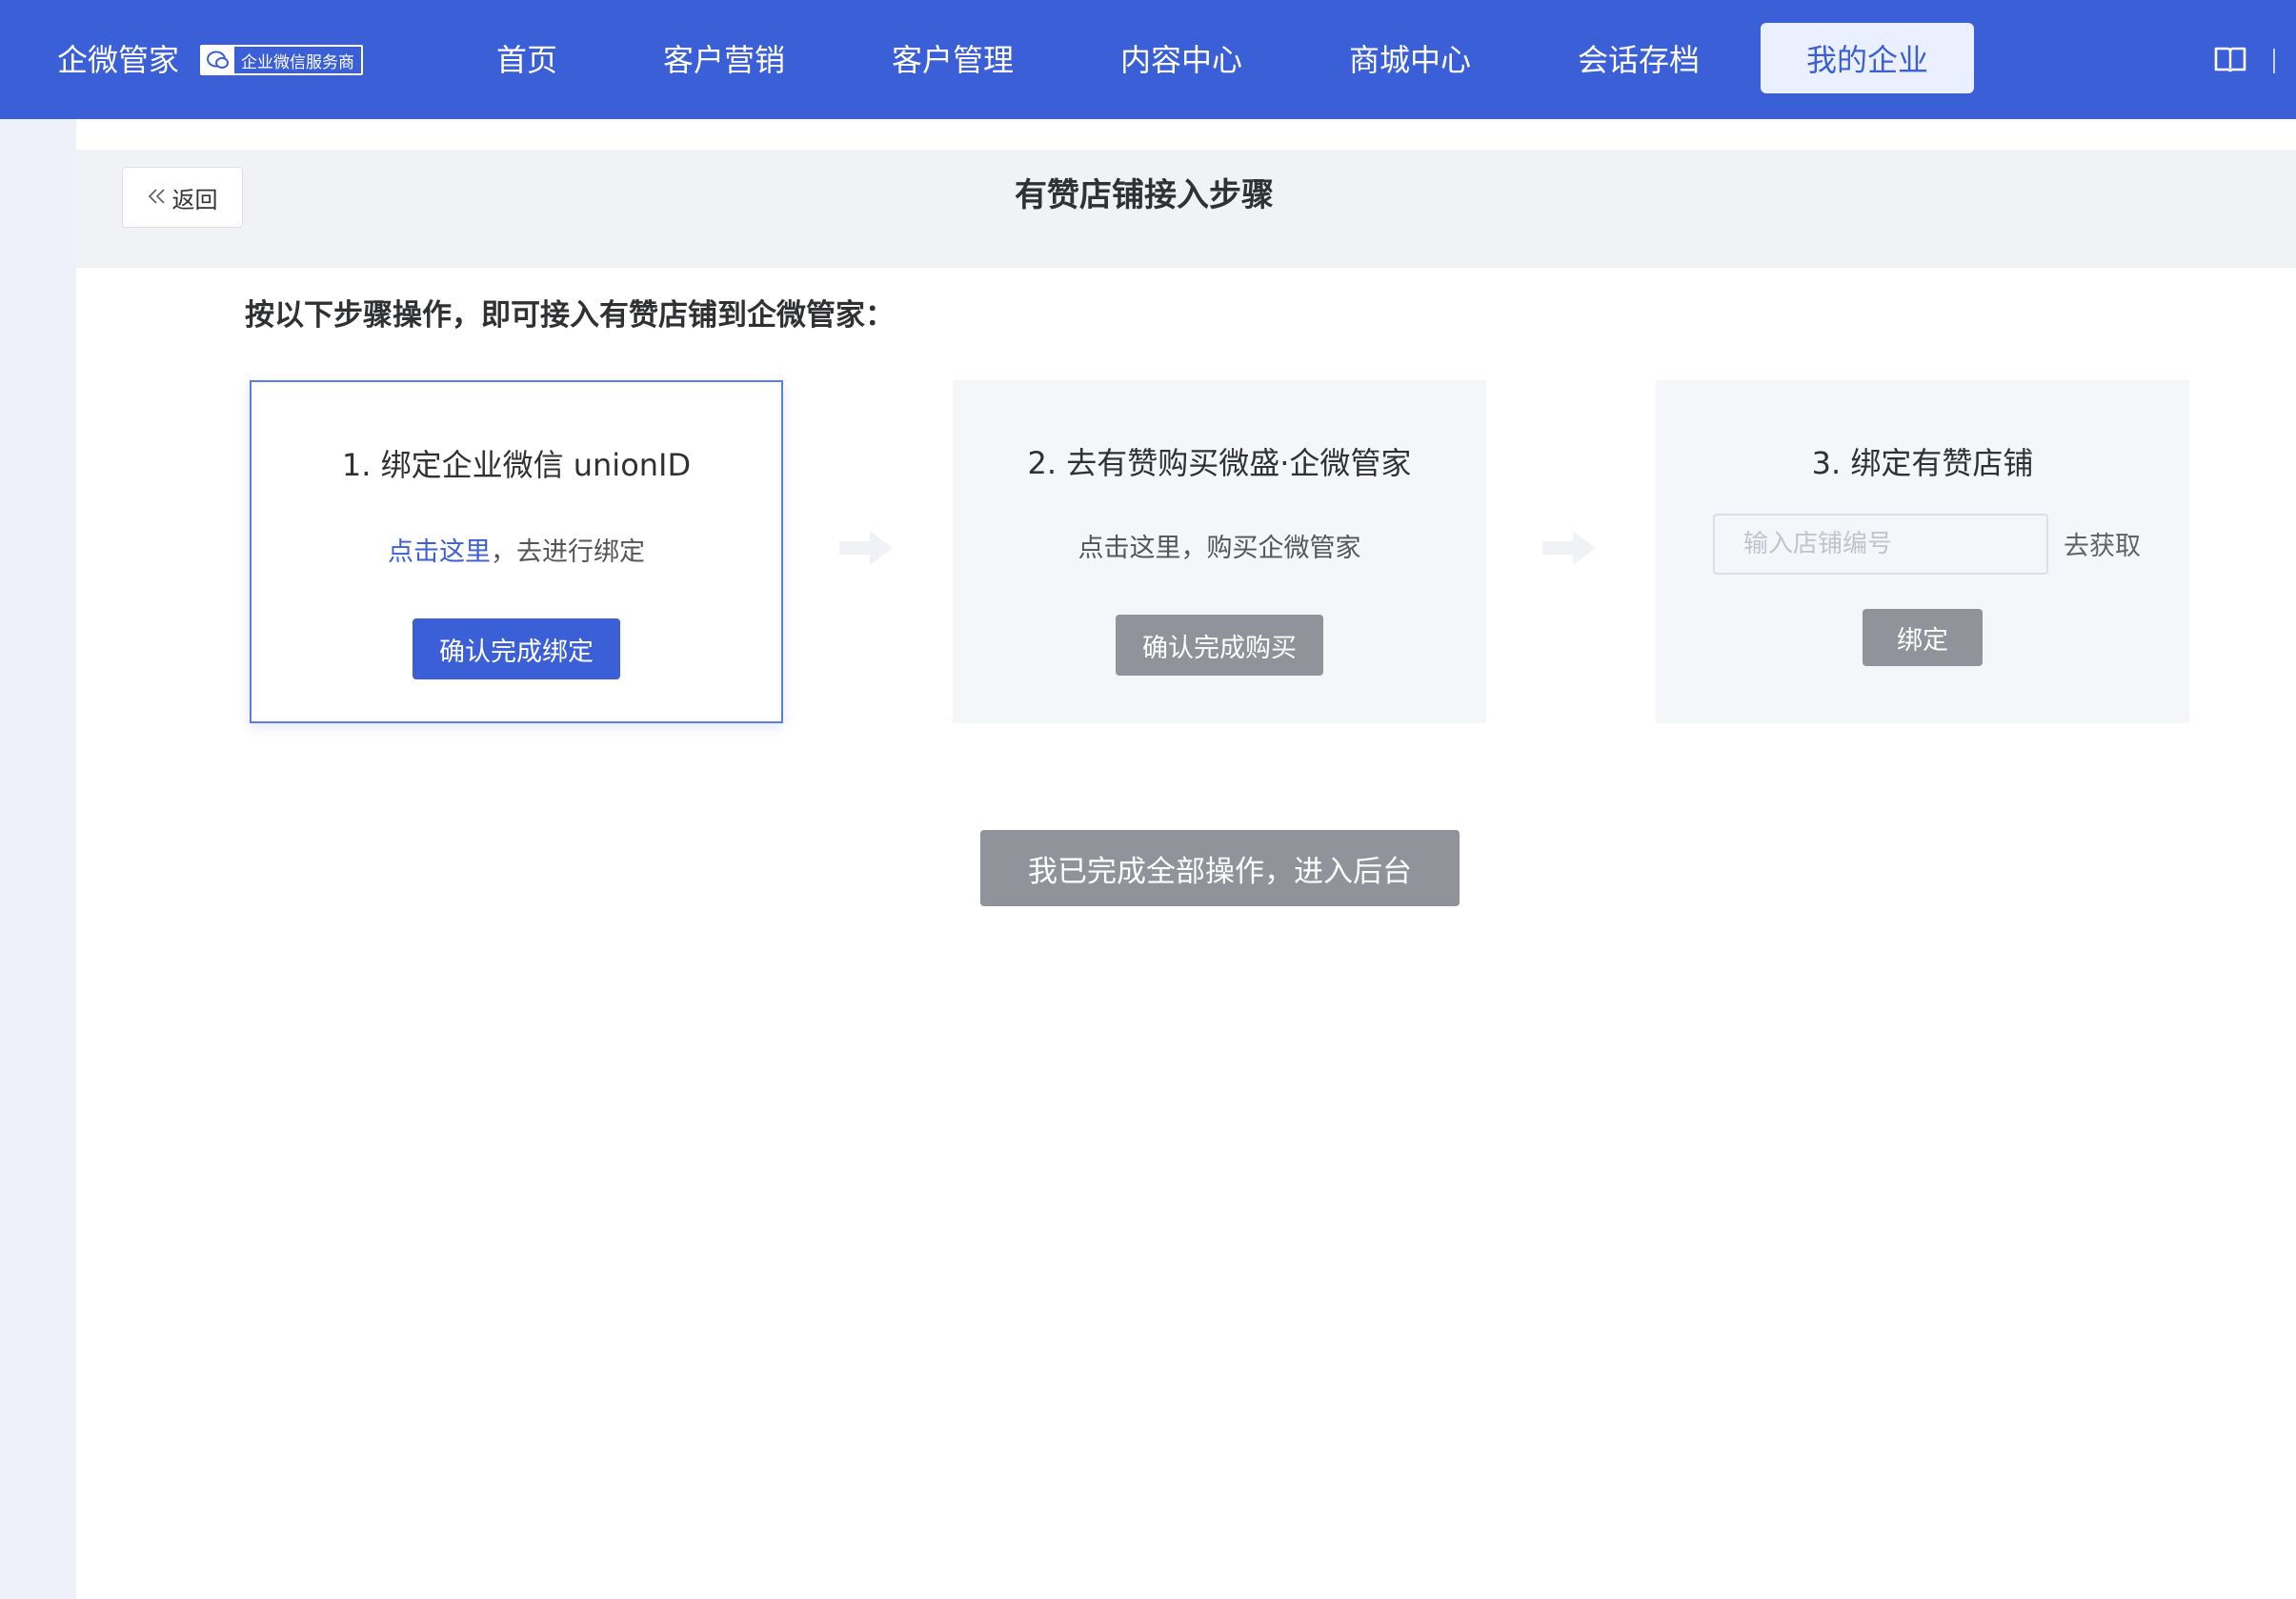 The width and height of the screenshot is (2296, 1599). What do you see at coordinates (516, 465) in the screenshot?
I see `step-title: 1. 绑定企业微信 unionID` at bounding box center [516, 465].